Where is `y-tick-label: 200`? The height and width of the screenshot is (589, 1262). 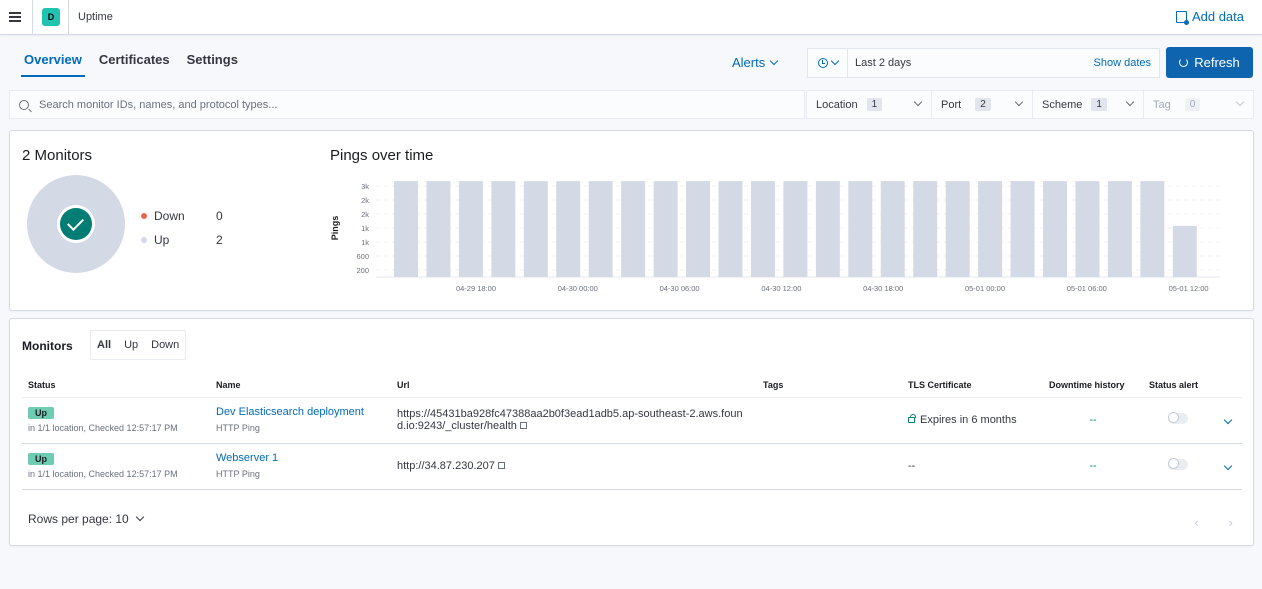
y-tick-label: 200 is located at coordinates (362, 270).